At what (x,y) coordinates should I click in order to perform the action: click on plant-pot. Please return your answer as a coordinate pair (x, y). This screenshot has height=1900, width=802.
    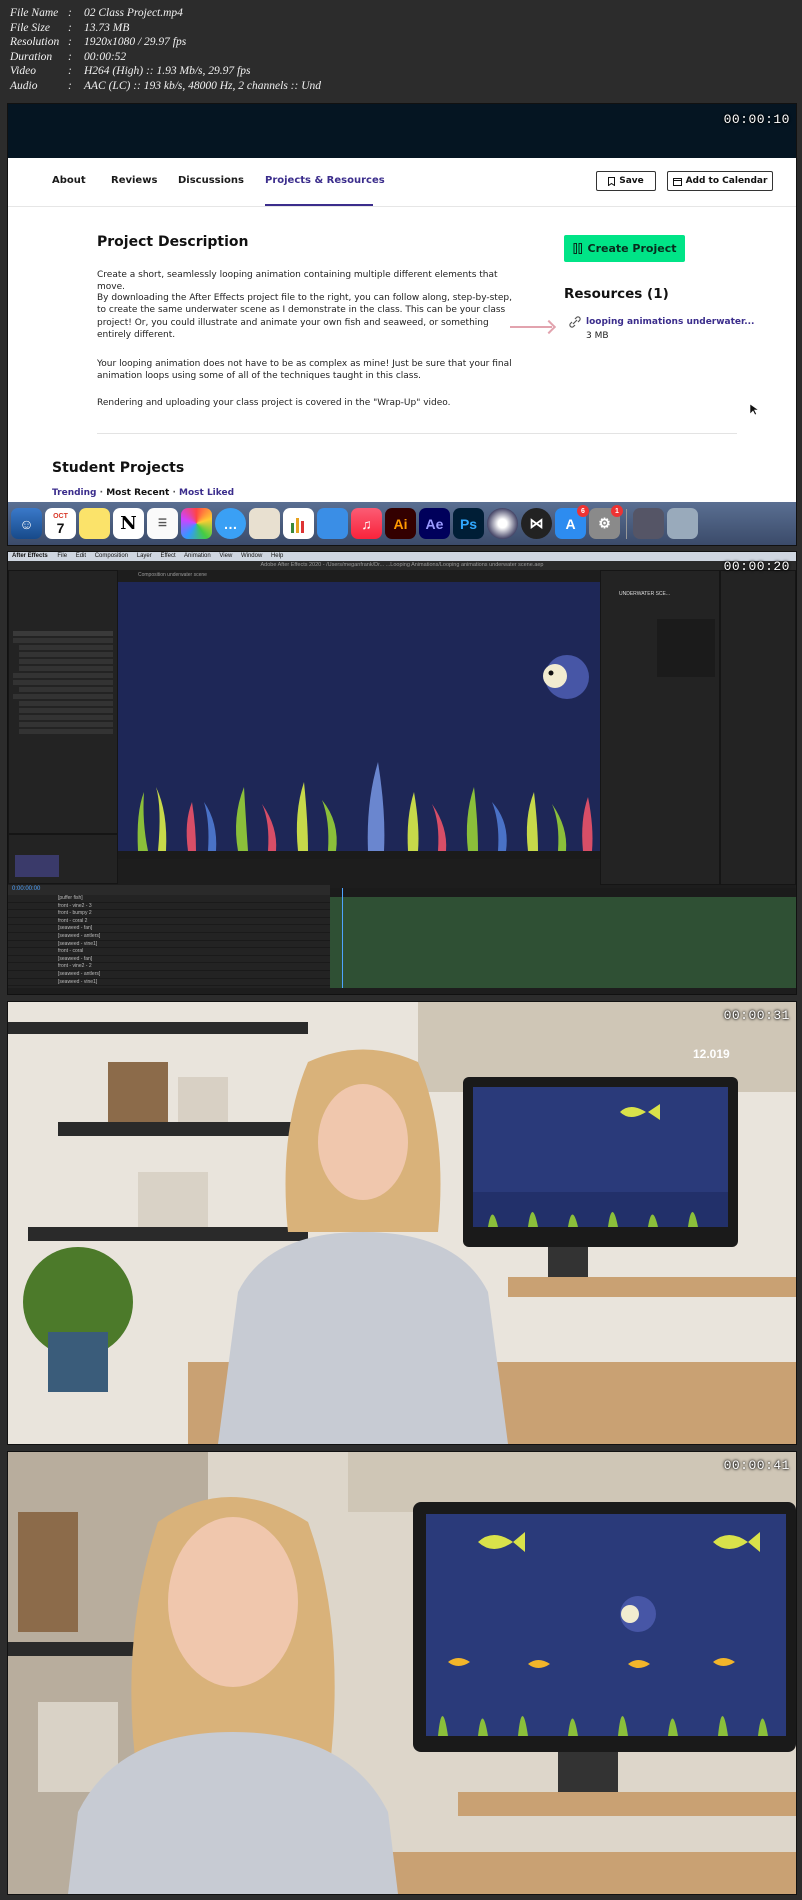
    Looking at the image, I should click on (78, 1362).